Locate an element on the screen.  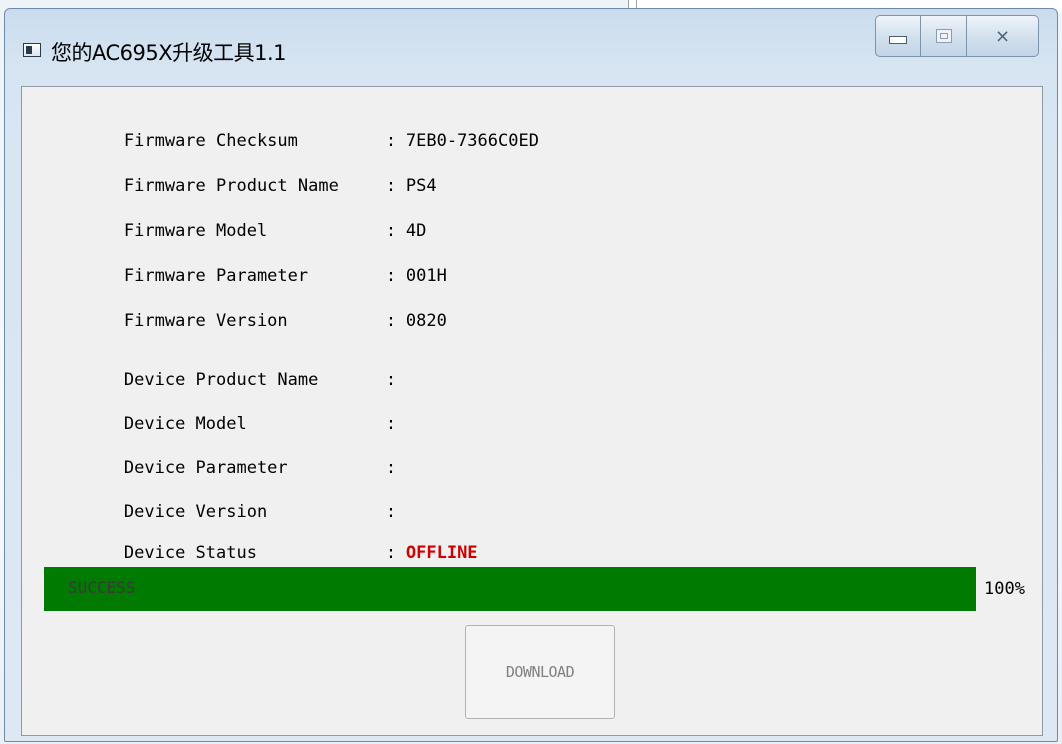
device-status-value: OFFLINE is located at coordinates (441, 553).